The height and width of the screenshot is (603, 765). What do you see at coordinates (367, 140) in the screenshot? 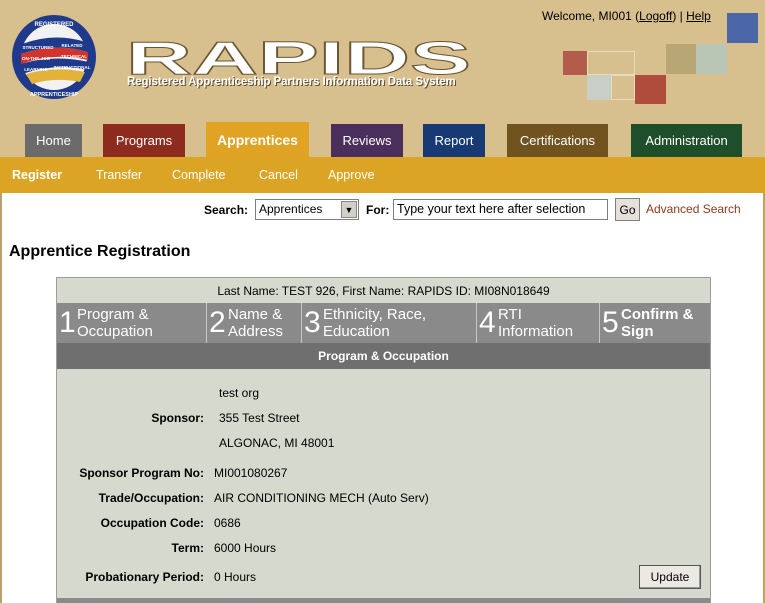
I see `tab-reviews: Reviews` at bounding box center [367, 140].